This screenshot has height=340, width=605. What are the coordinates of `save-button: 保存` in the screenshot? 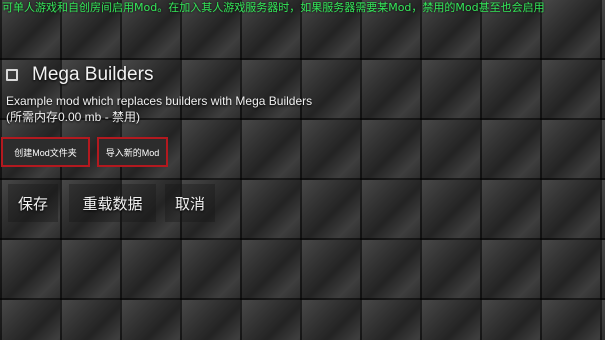 It's located at (33, 203).